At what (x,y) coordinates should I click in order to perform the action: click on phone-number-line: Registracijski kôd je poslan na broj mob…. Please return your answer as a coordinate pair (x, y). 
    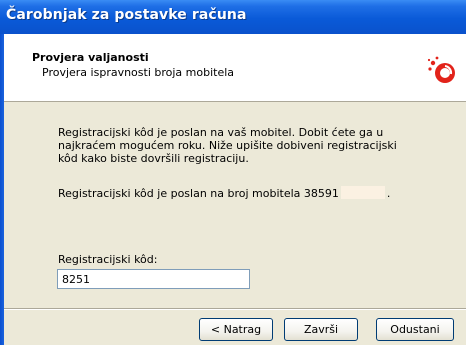
    Looking at the image, I should click on (224, 193).